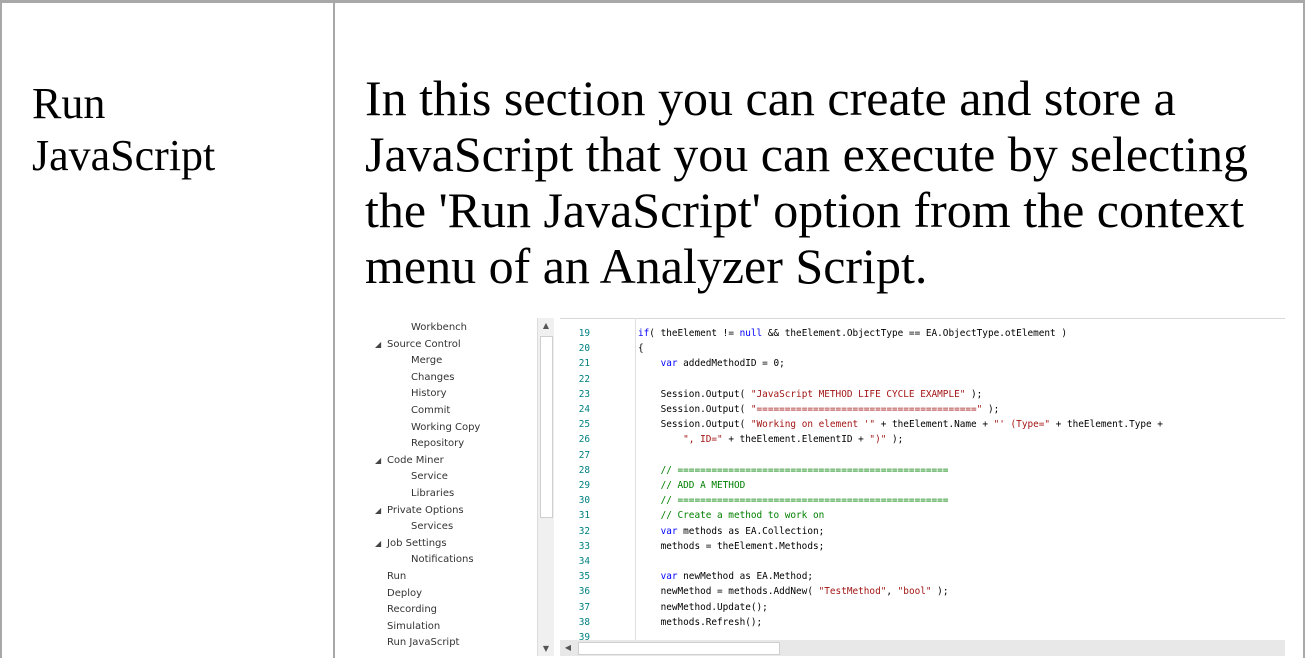 This screenshot has height=658, width=1305. Describe the element at coordinates (731, 364) in the screenshot. I see `code-text: addedMethodID = 0;` at that location.